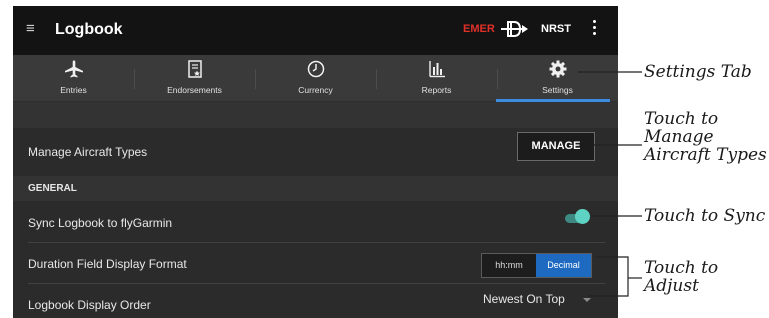 This screenshot has width=769, height=318. I want to click on callout-manage-line-3: Aircraft Types, so click(705, 155).